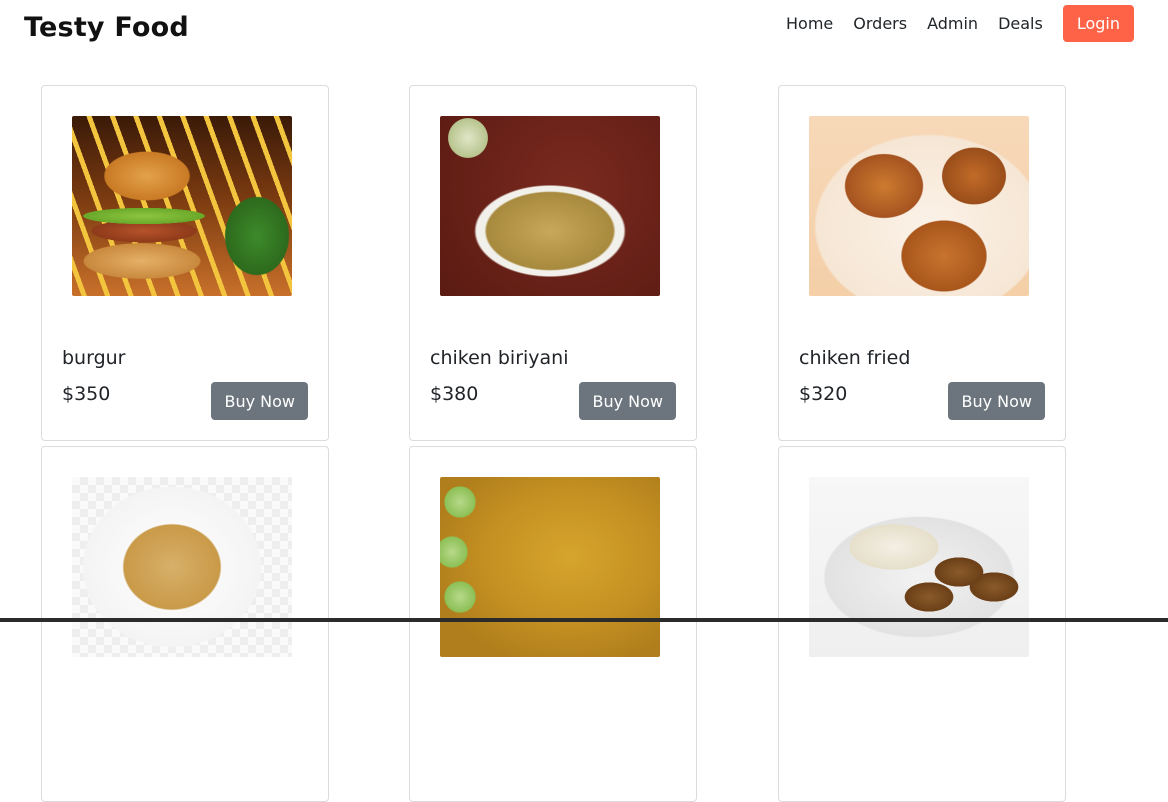 The width and height of the screenshot is (1168, 802). I want to click on product-image-fried-chicken, so click(919, 206).